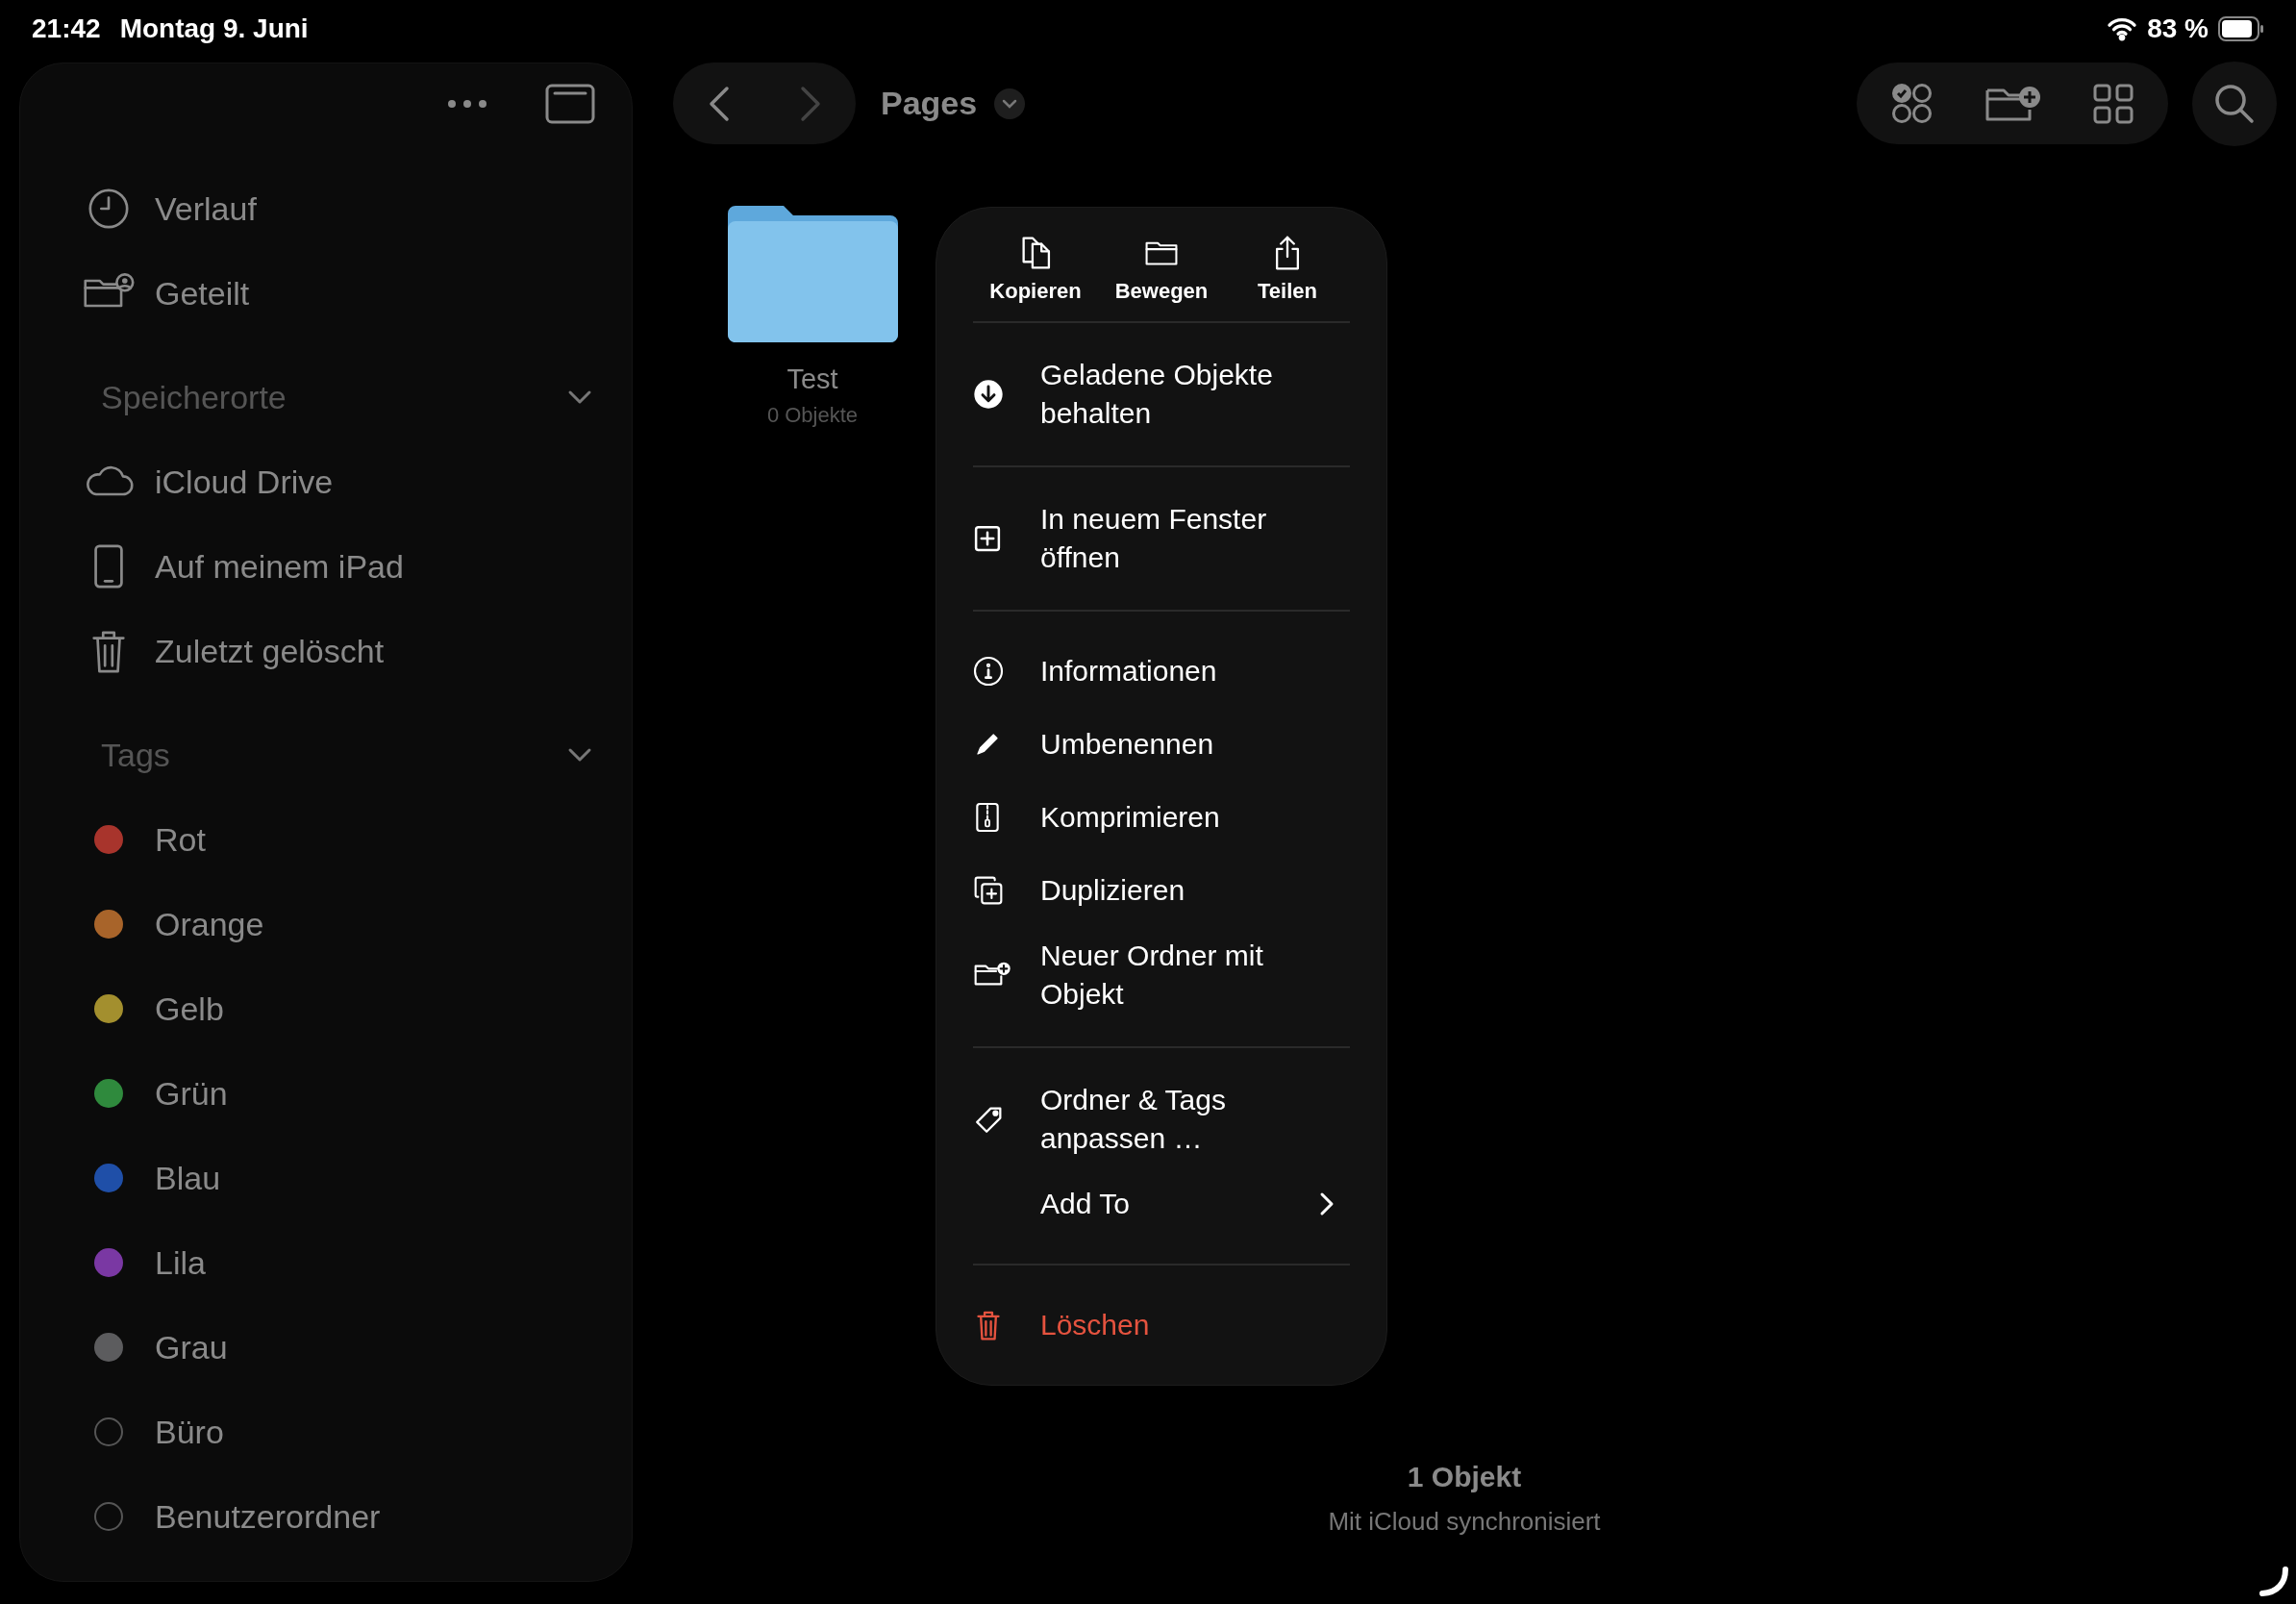 This screenshot has width=2296, height=1604. What do you see at coordinates (929, 103) in the screenshot?
I see `location-title: Pages` at bounding box center [929, 103].